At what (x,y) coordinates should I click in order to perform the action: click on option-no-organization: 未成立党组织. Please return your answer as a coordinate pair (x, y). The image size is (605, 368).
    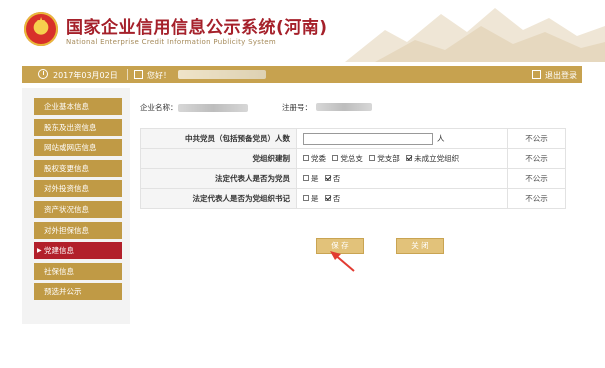
    Looking at the image, I should click on (432, 158).